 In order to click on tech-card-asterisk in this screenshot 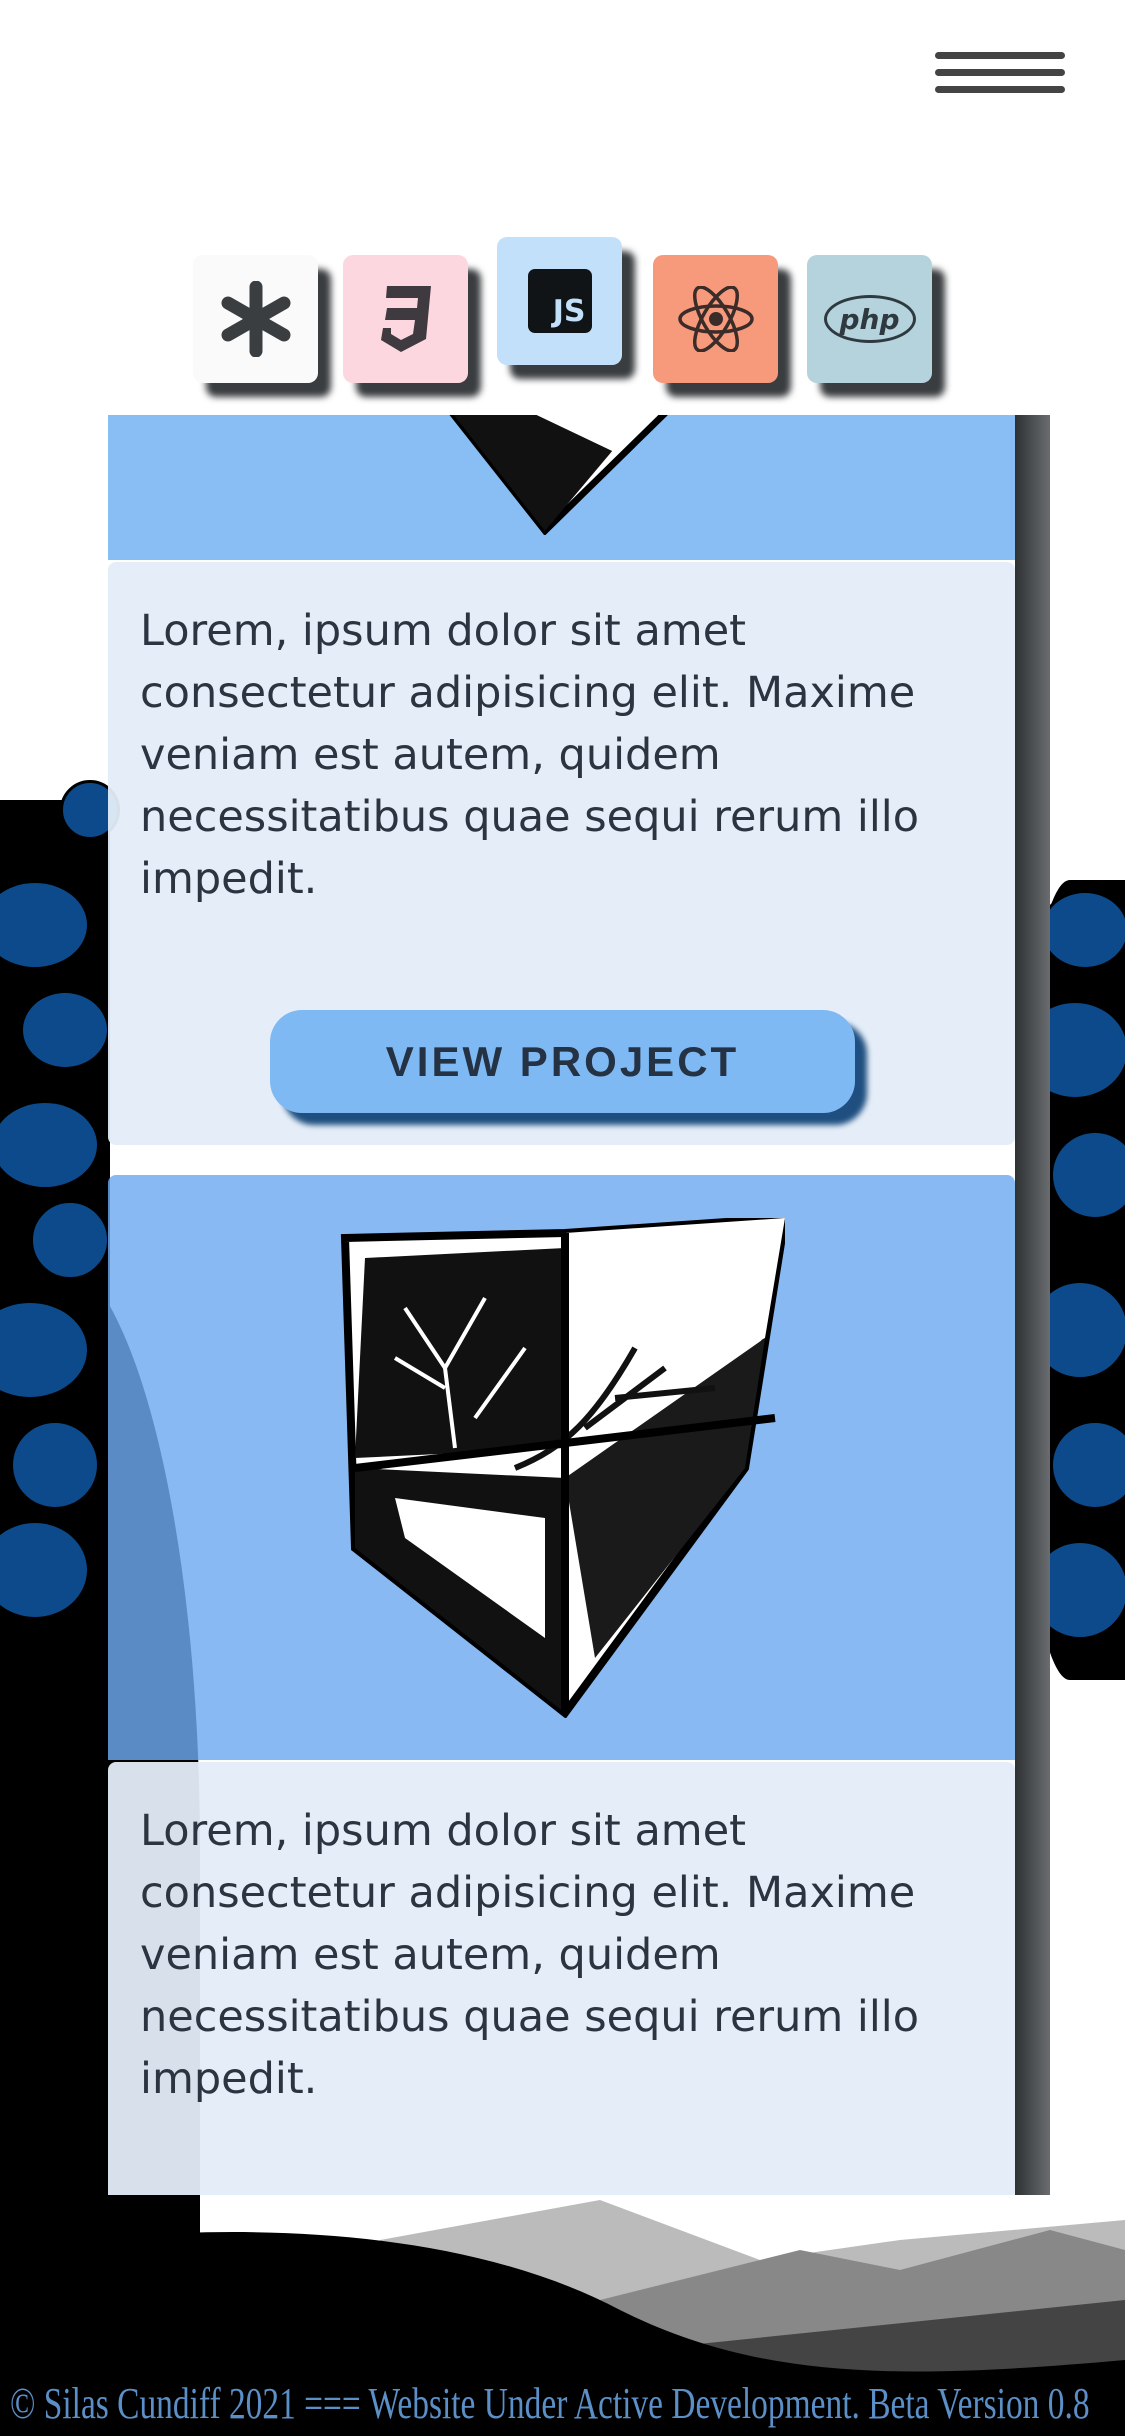, I will do `click(255, 319)`.